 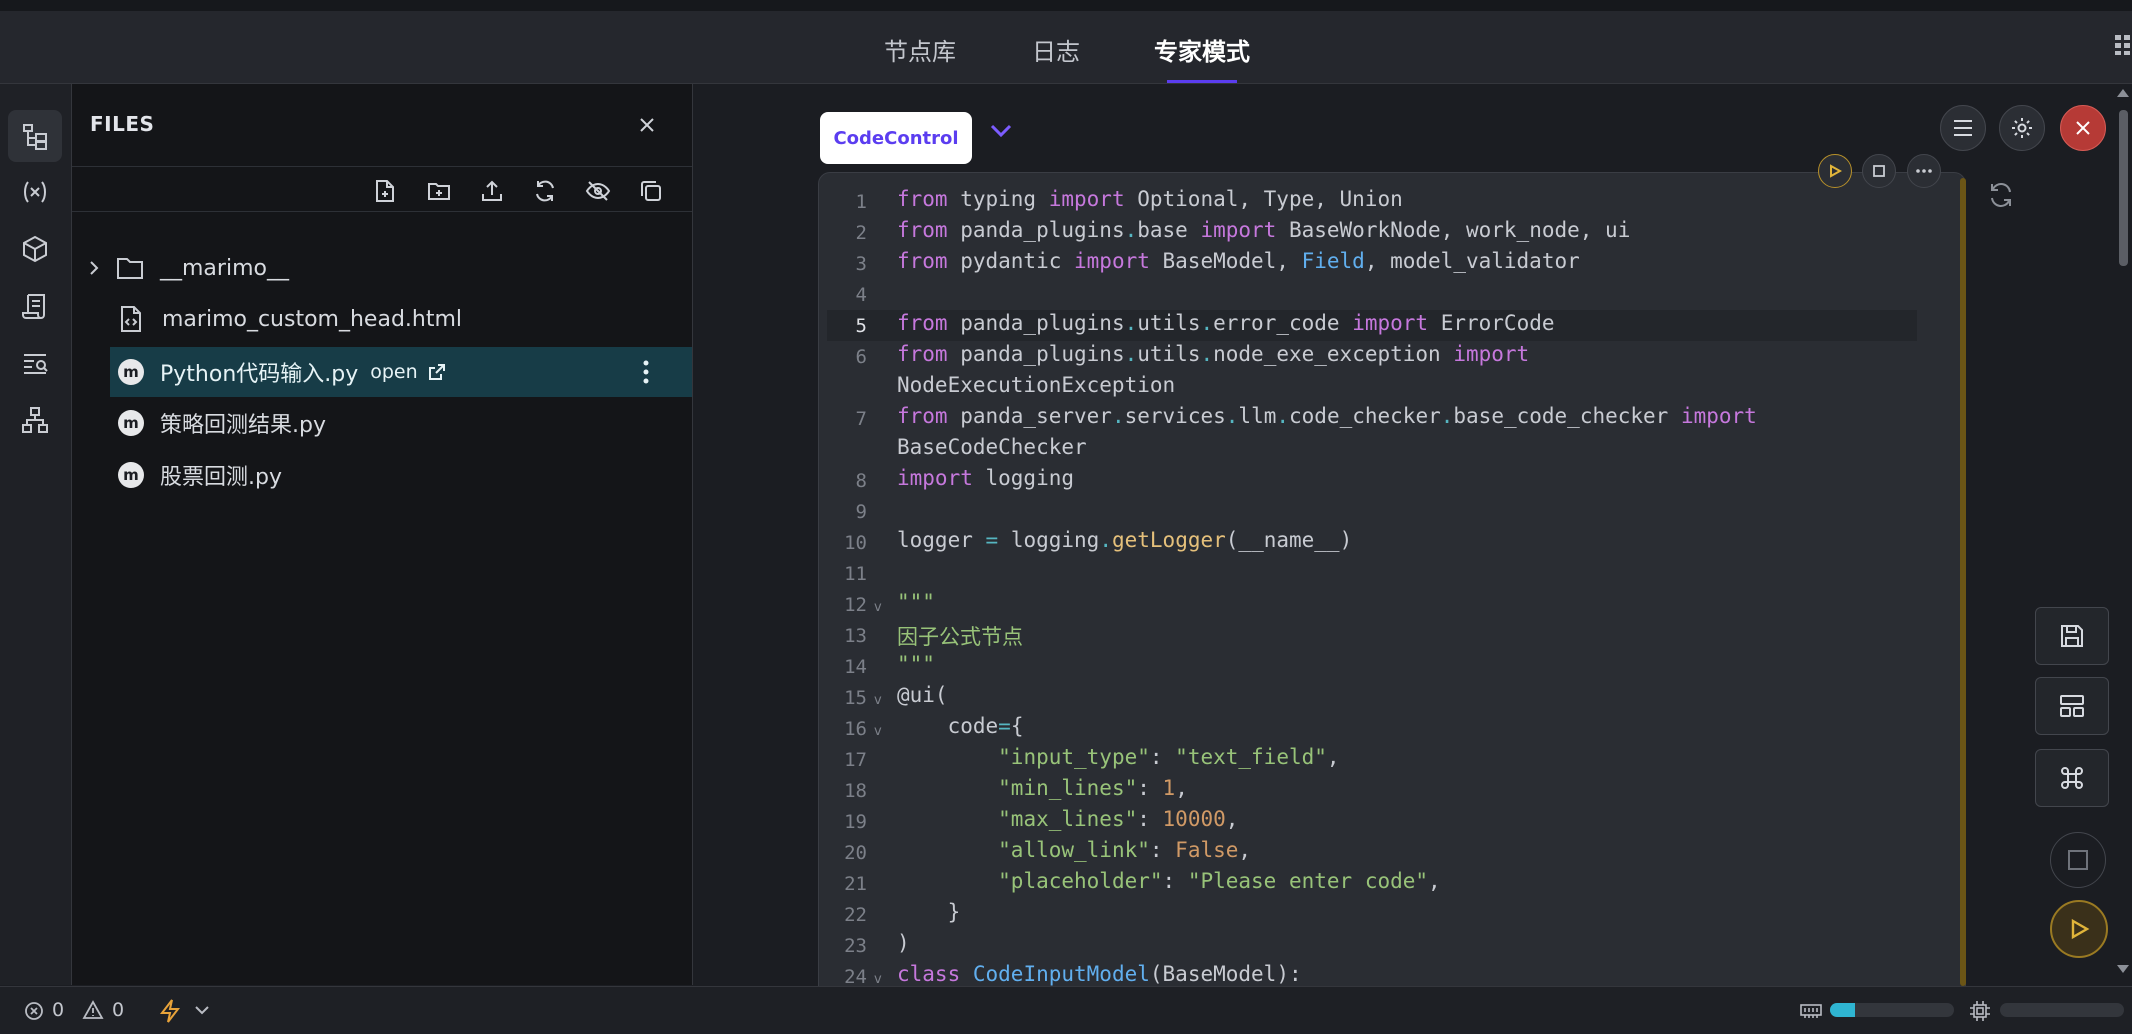 I want to click on refresh-icon, so click(x=545, y=191).